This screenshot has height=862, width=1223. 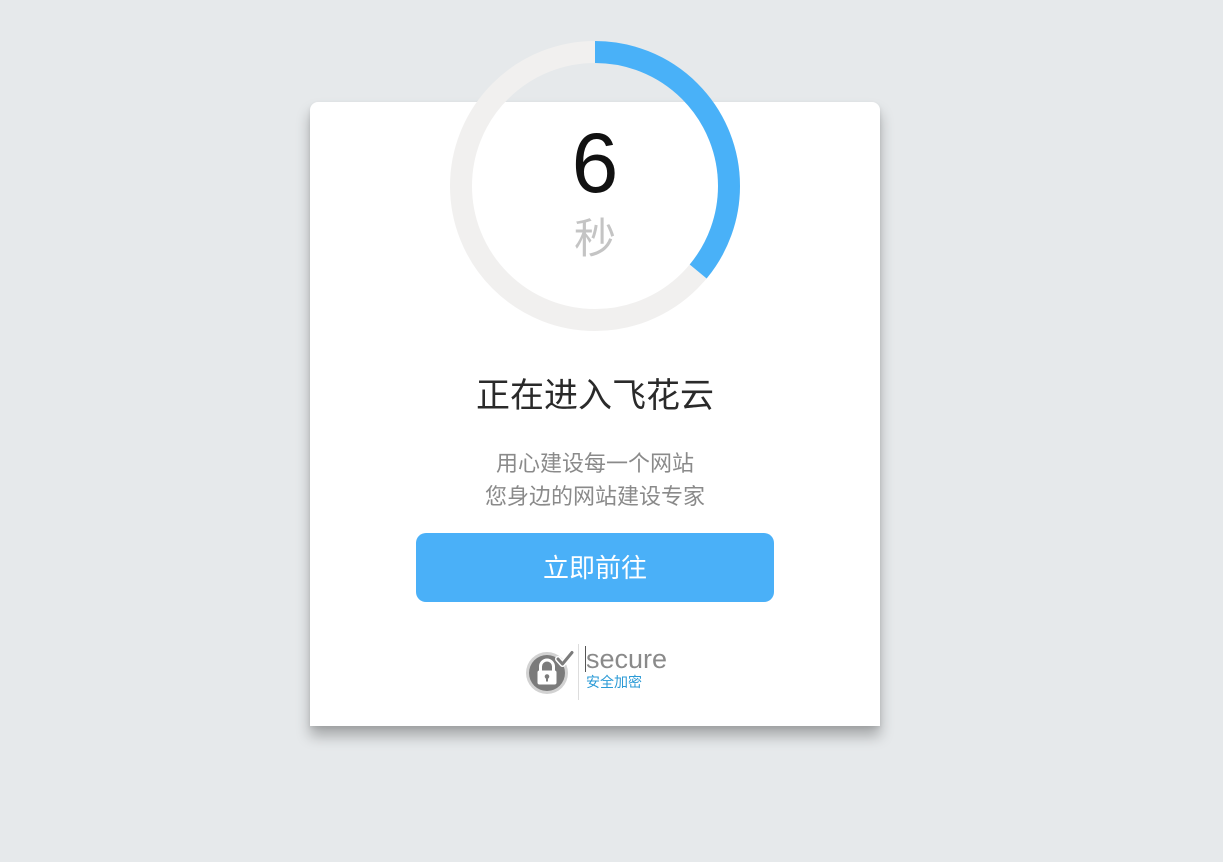 I want to click on subtitle-line-2: 您身边的网站建设专家, so click(x=594, y=497).